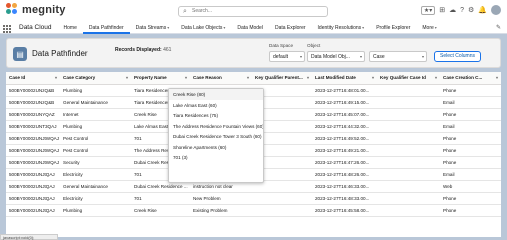 This screenshot has width=507, height=240. I want to click on global-search: ⌕, so click(253, 11).